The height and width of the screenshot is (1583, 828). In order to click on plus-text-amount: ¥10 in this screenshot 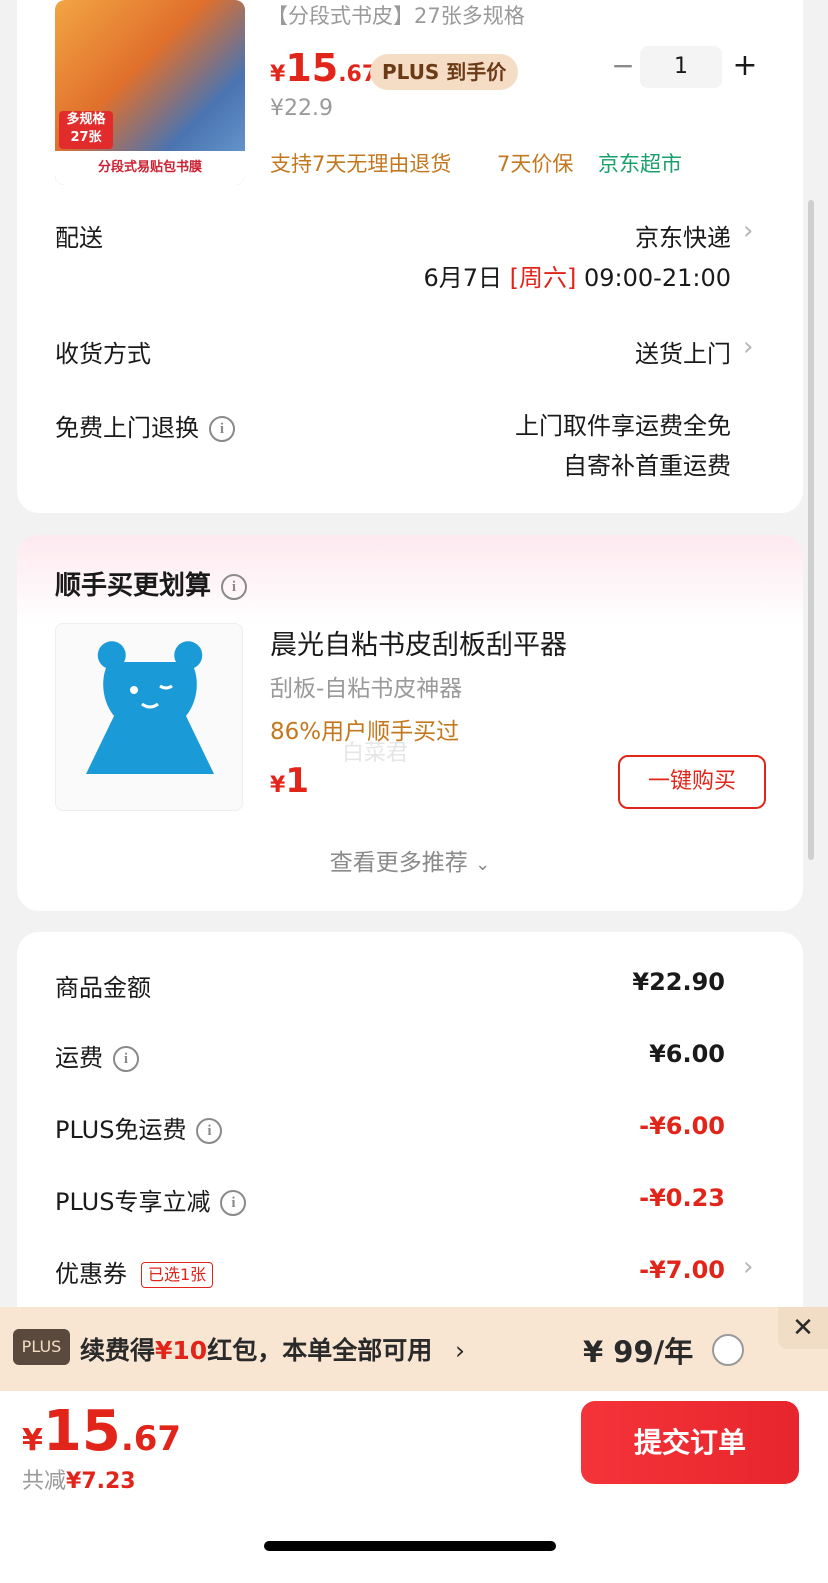, I will do `click(181, 1350)`.